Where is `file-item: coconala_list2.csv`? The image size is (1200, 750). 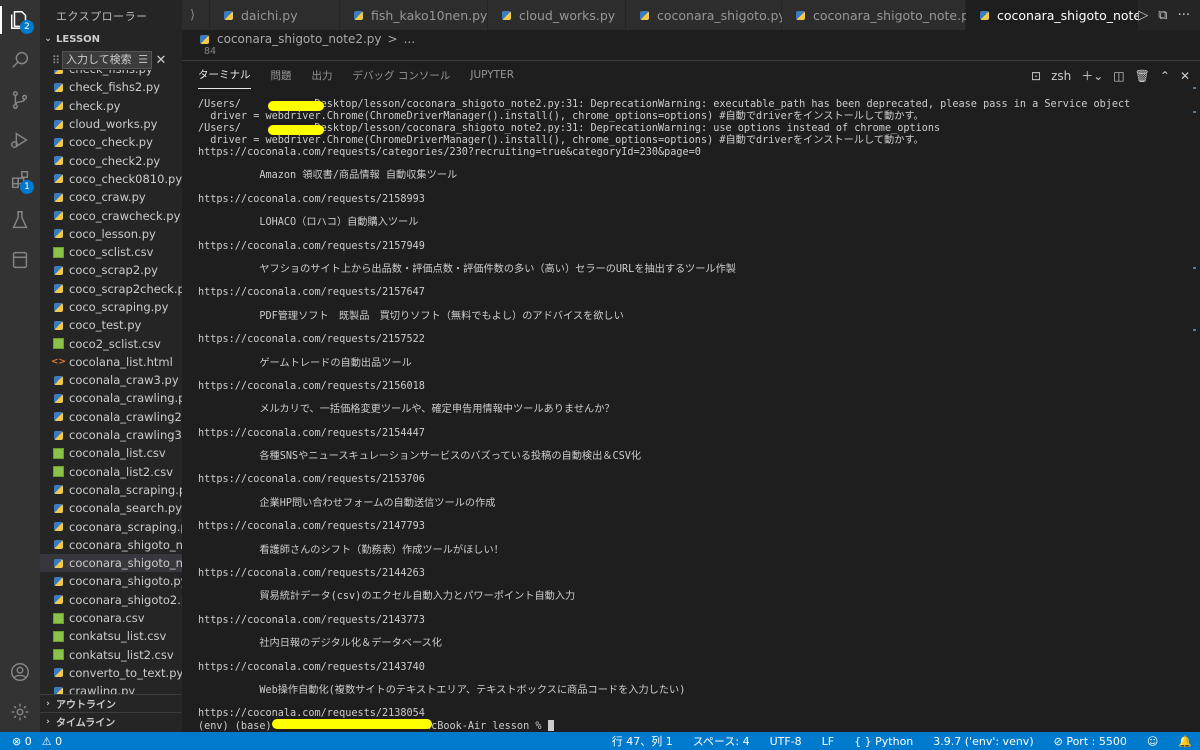 file-item: coconala_list2.csv is located at coordinates (111, 472).